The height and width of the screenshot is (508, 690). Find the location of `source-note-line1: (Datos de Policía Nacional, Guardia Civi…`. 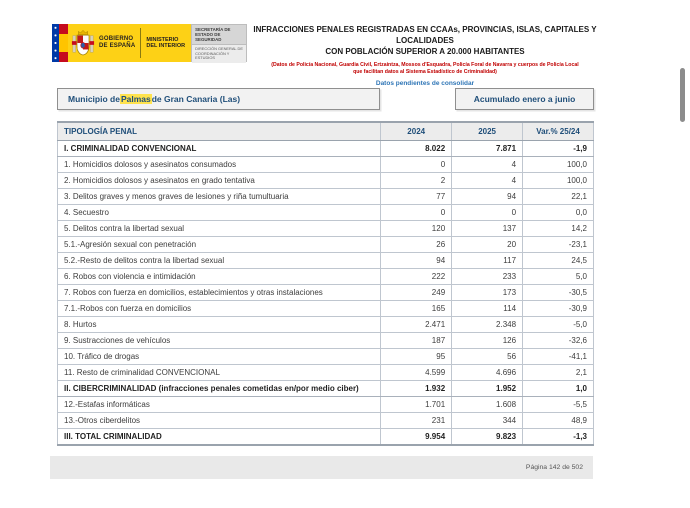

source-note-line1: (Datos de Policía Nacional, Guardia Civi… is located at coordinates (425, 65).